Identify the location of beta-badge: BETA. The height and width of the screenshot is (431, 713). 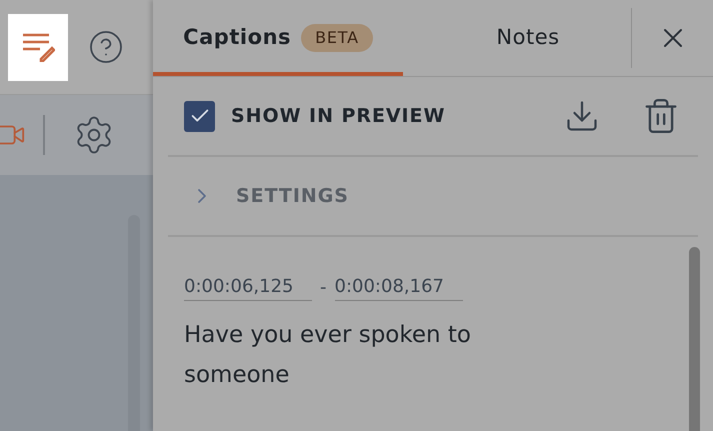
(337, 38).